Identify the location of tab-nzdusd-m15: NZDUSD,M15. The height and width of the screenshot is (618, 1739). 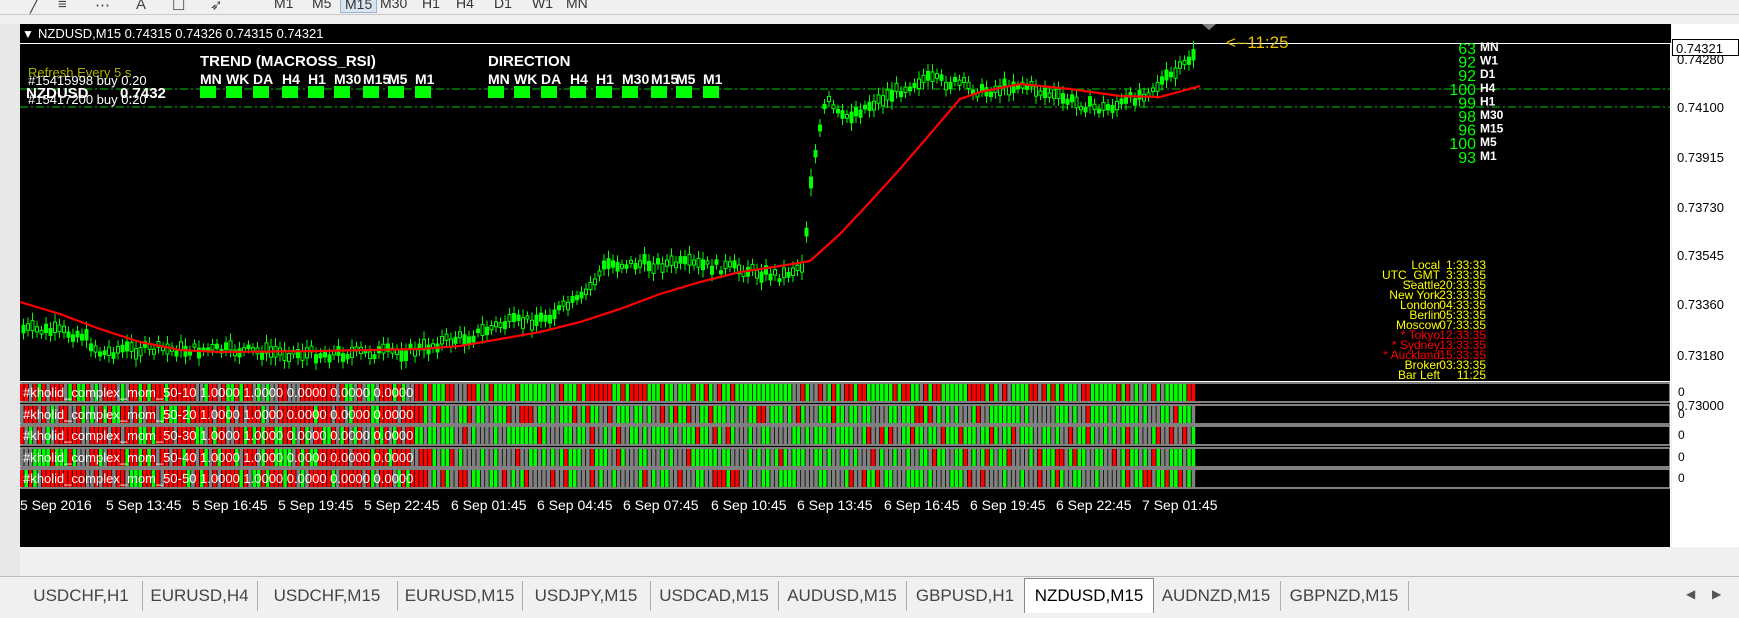
(1089, 595).